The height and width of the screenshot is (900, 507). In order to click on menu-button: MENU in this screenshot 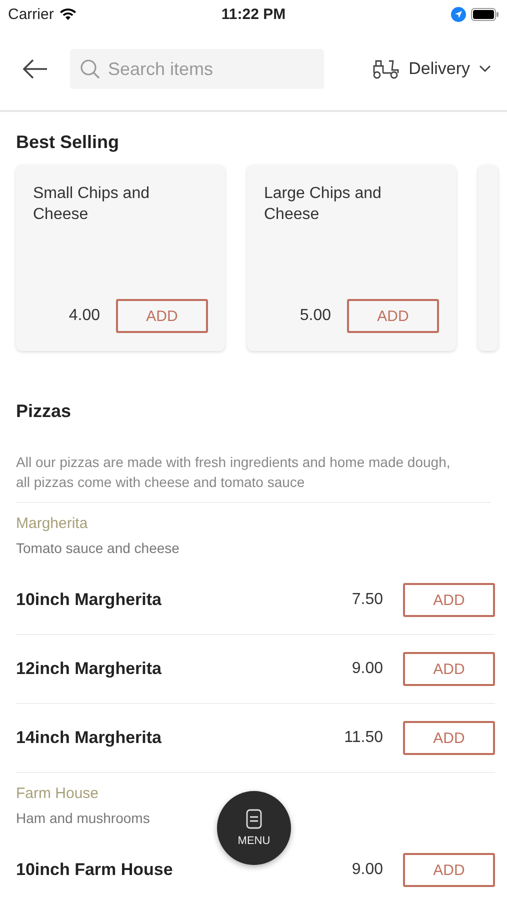, I will do `click(254, 828)`.